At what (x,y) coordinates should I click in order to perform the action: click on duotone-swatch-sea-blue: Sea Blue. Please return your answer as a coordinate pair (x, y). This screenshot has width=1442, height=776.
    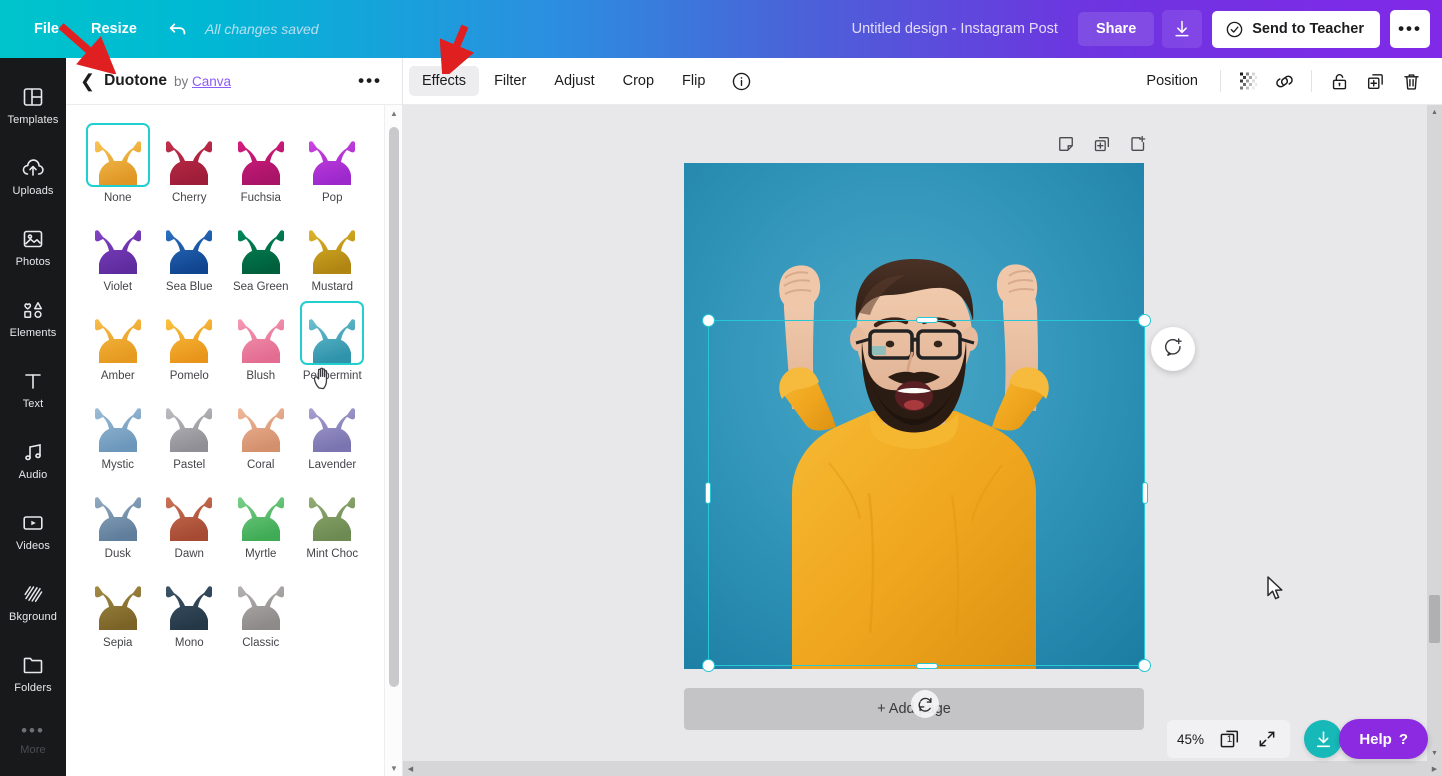
    Looking at the image, I should click on (190, 248).